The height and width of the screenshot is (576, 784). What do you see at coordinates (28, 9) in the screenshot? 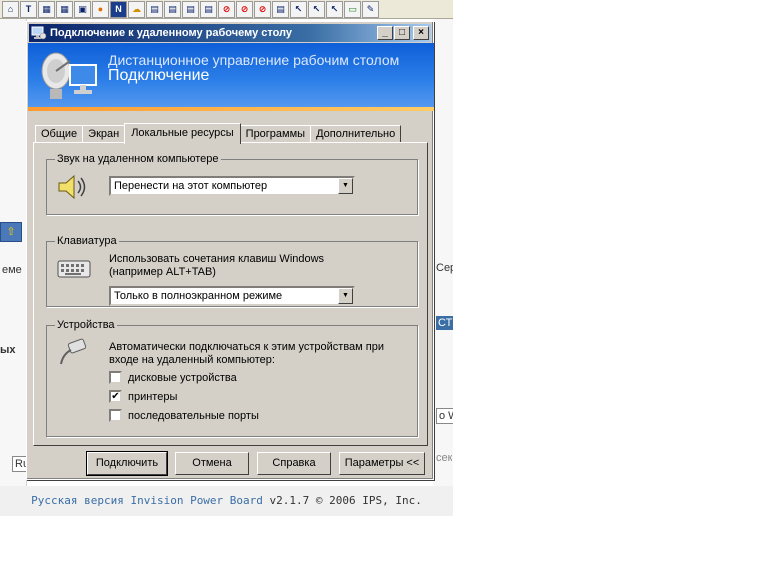
I see `text-icon: T` at bounding box center [28, 9].